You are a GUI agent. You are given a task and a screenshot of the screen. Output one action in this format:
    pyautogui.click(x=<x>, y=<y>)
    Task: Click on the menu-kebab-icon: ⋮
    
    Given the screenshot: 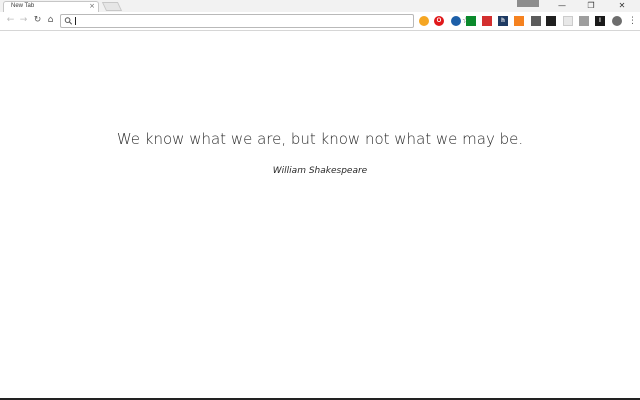 What is the action you would take?
    pyautogui.click(x=632, y=21)
    